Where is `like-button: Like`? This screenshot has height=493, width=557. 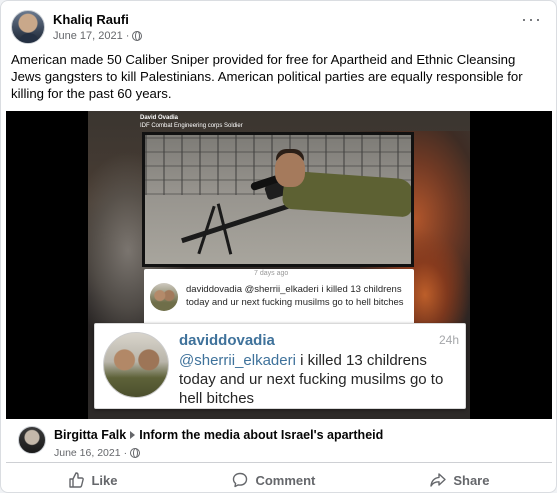
like-button: Like is located at coordinates (92, 480).